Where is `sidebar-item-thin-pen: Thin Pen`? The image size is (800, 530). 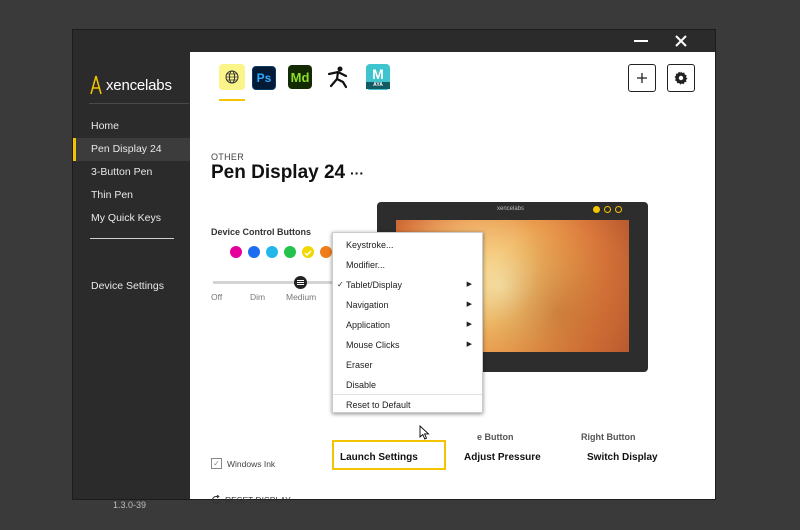 sidebar-item-thin-pen: Thin Pen is located at coordinates (131, 195).